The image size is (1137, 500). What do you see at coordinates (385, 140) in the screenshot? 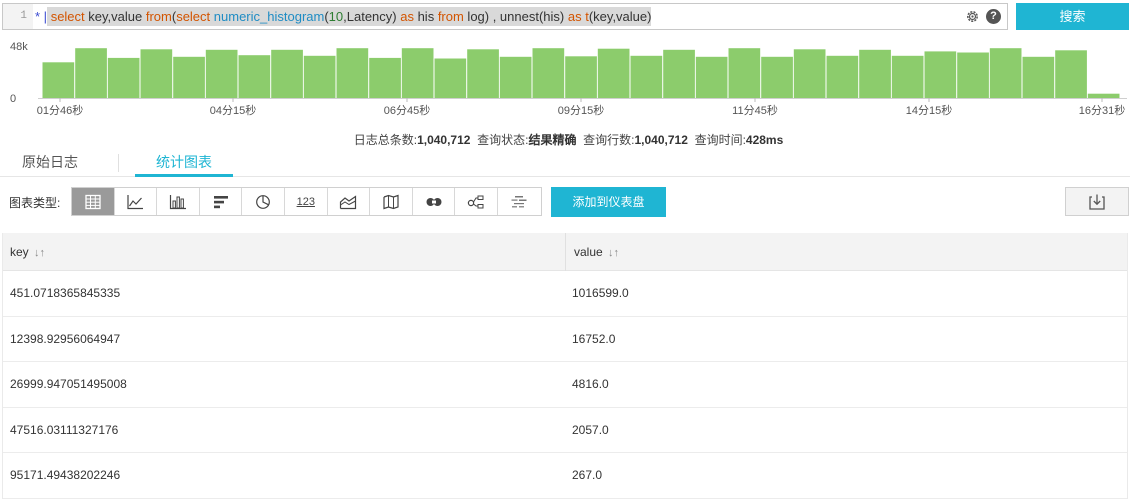
I see `total-count-label: 日志总条数:` at bounding box center [385, 140].